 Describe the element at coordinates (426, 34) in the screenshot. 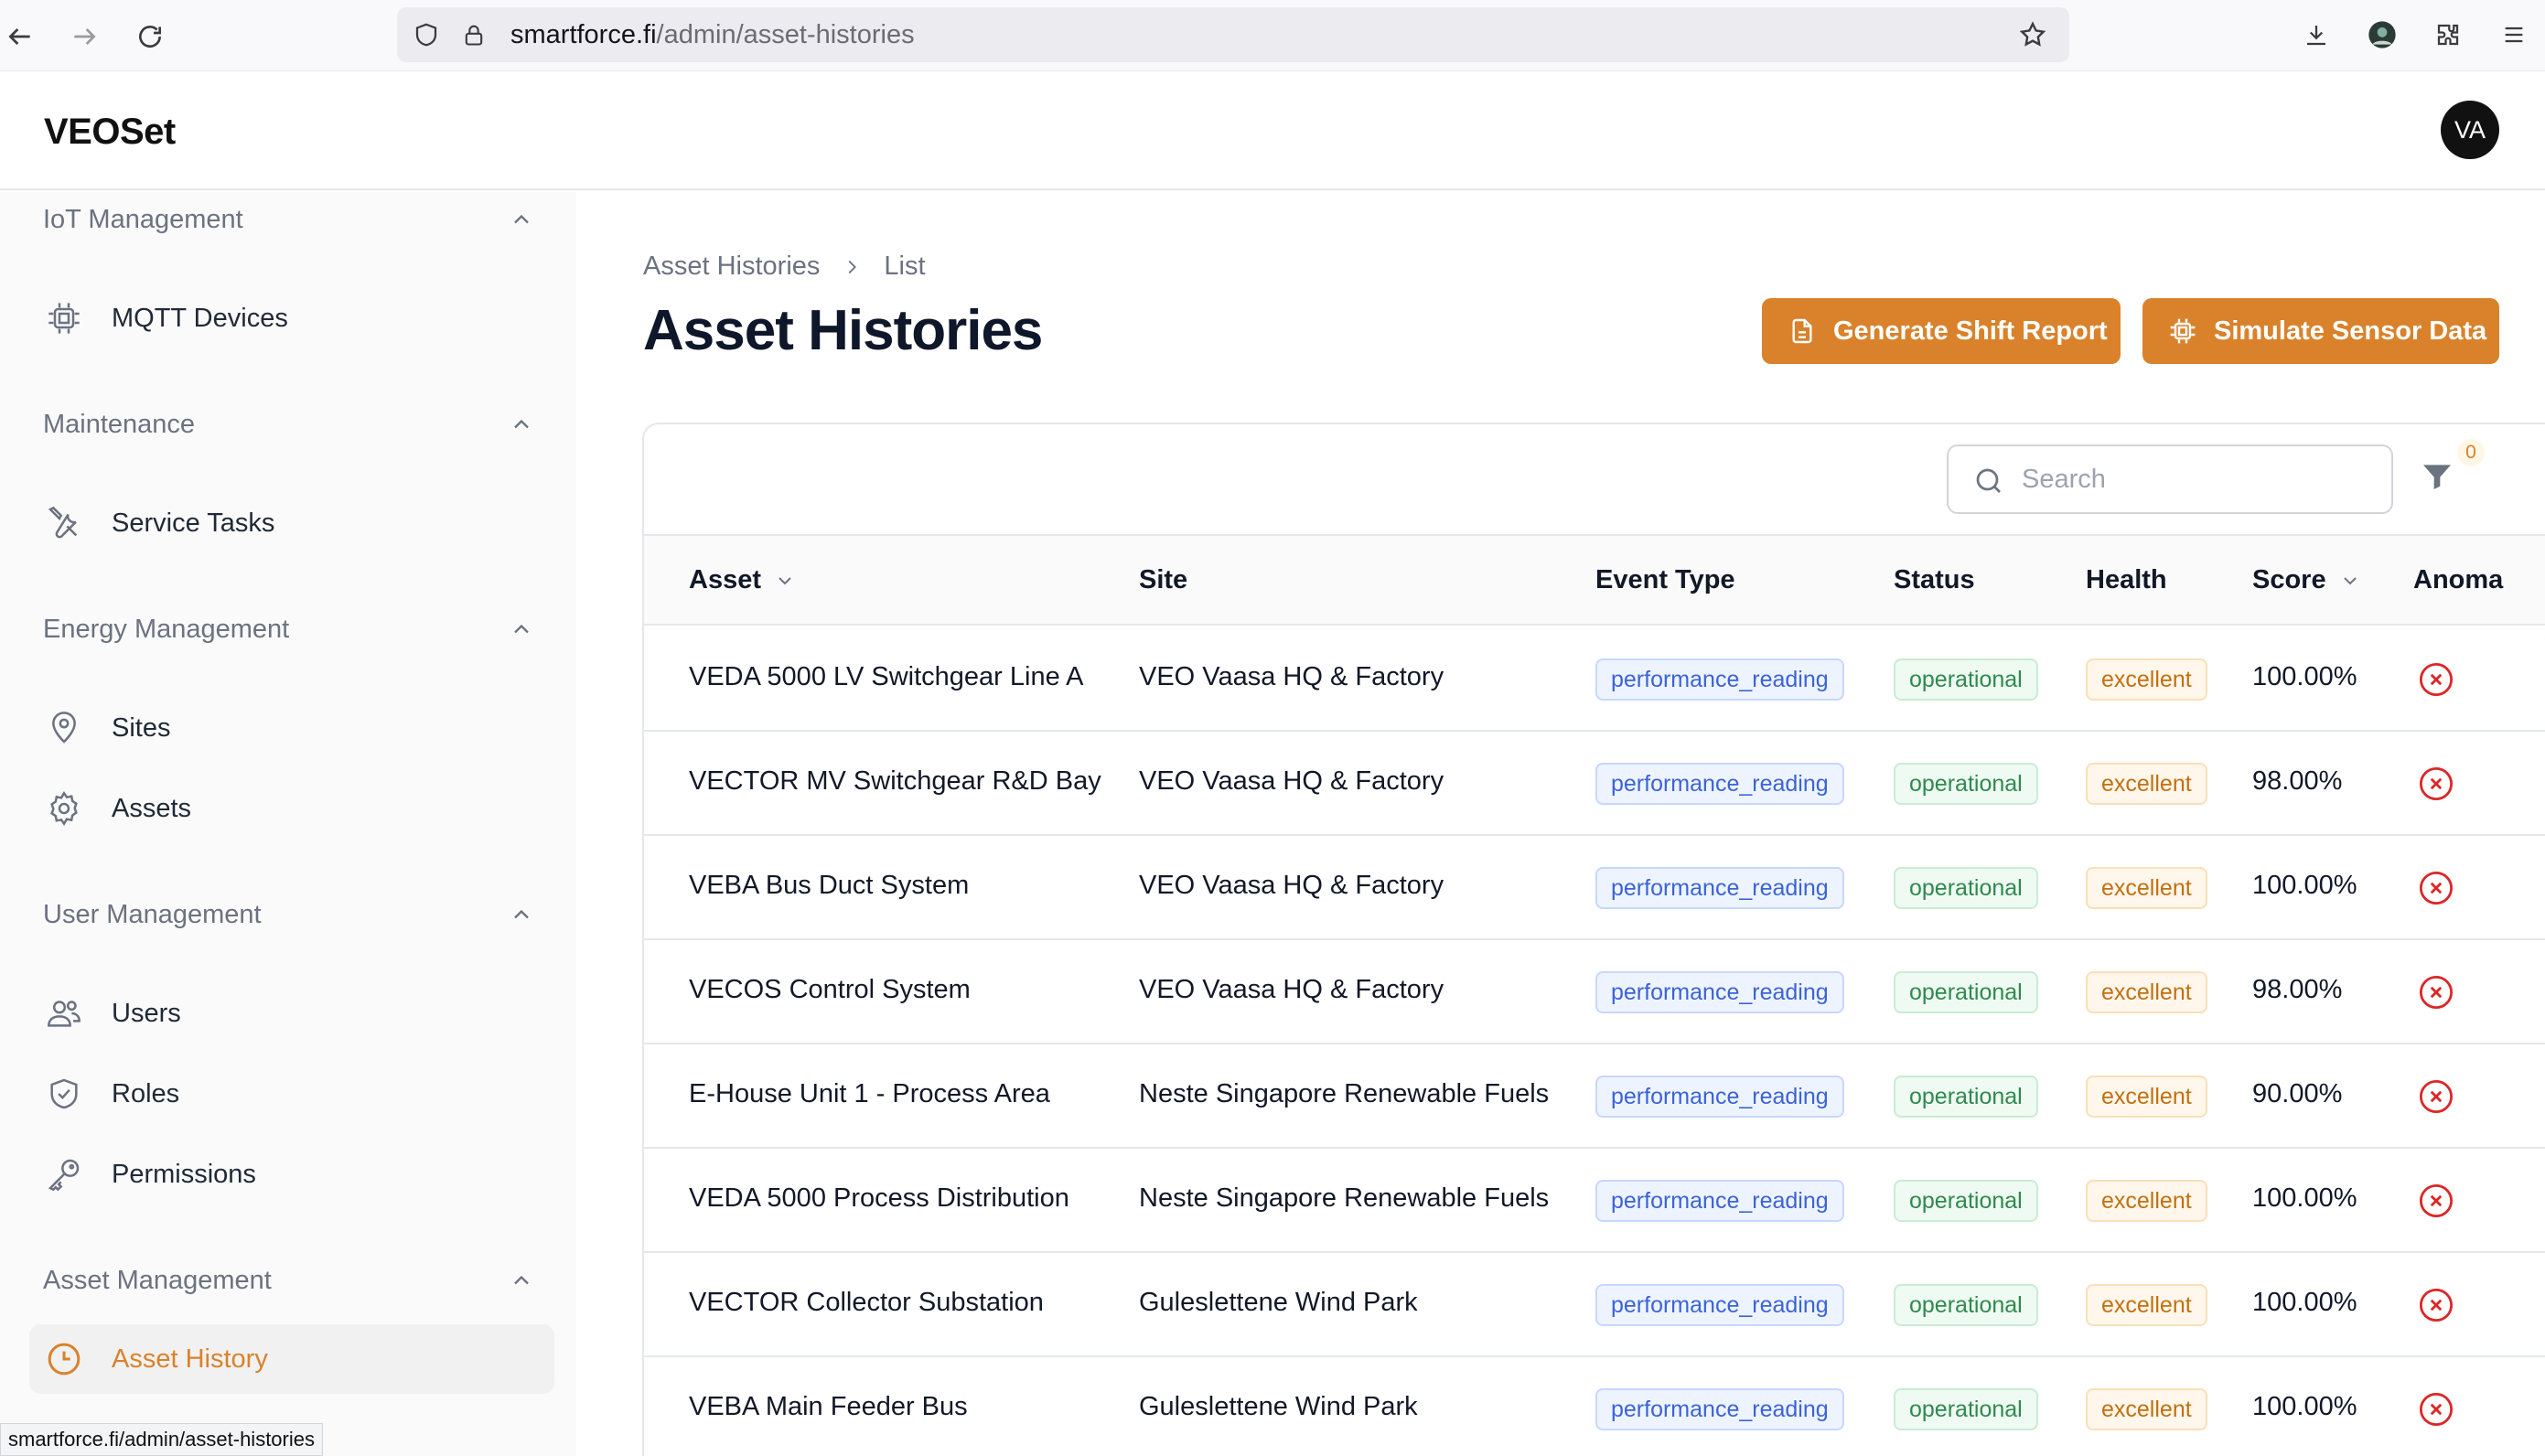

I see `shield-icon` at that location.